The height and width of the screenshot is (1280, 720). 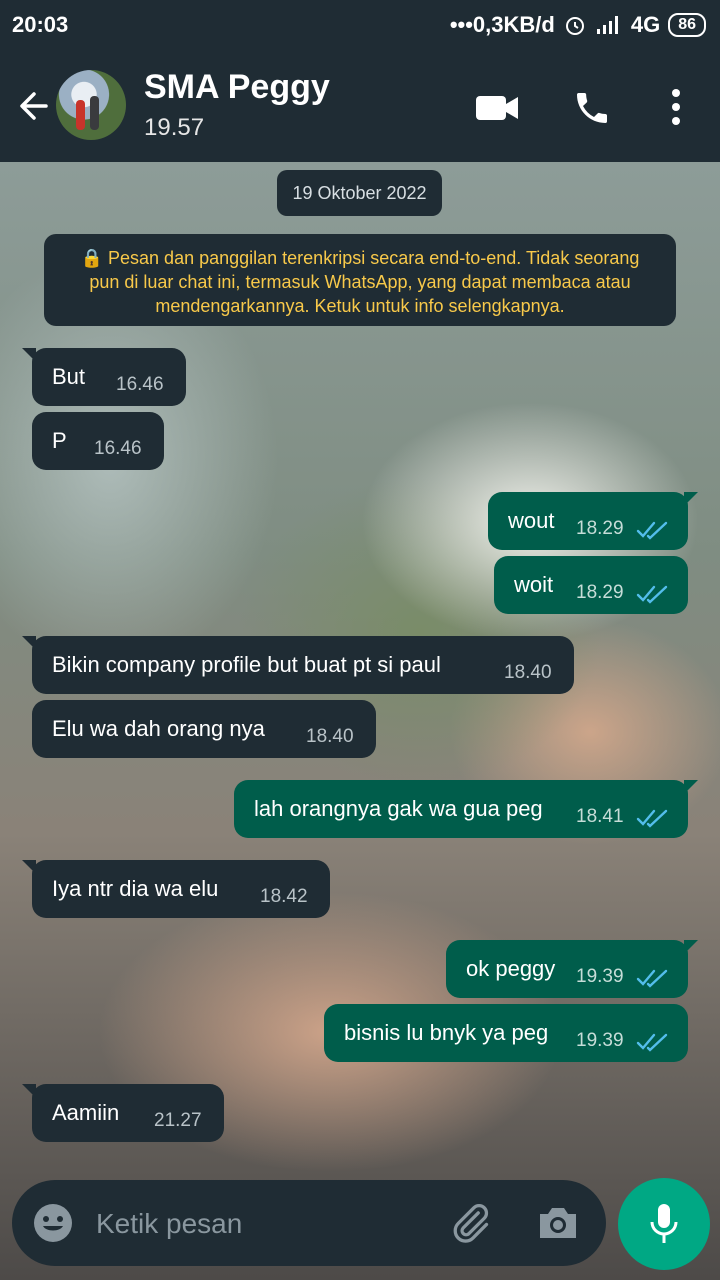 I want to click on status-time: 20:03, so click(x=40, y=24).